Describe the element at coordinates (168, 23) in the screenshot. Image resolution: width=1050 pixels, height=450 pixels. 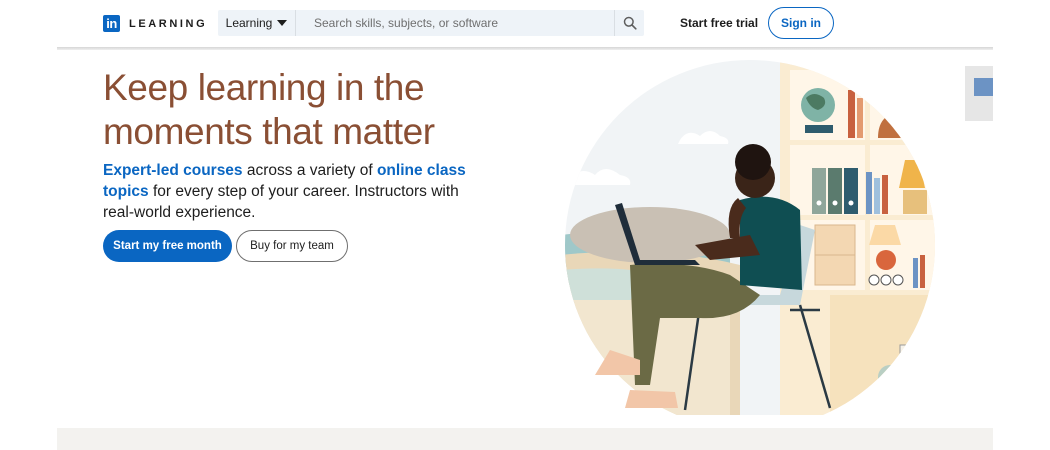
I see `logo-text: LEARNING` at that location.